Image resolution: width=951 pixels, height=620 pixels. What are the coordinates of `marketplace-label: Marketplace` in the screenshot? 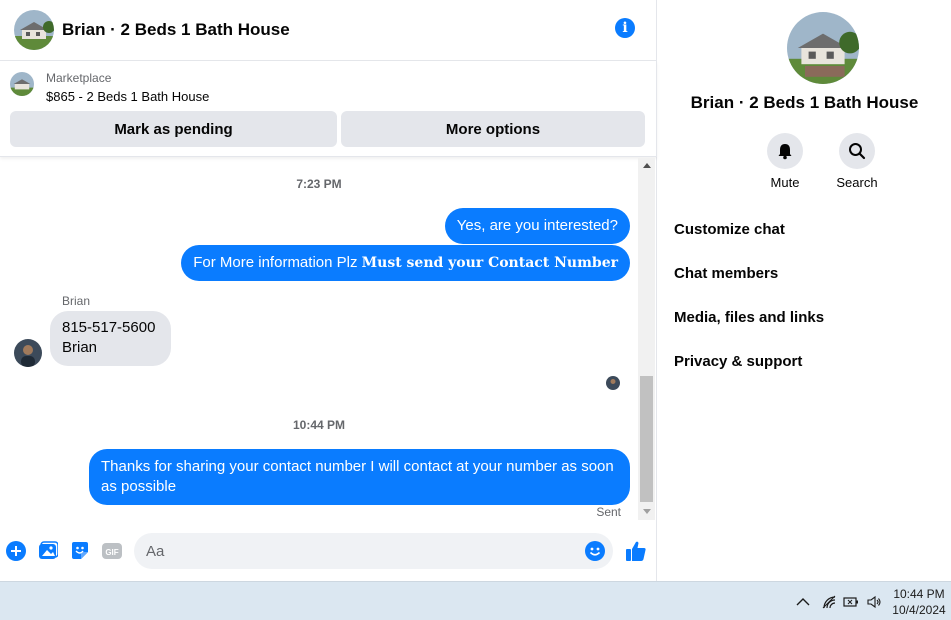 It's located at (79, 78).